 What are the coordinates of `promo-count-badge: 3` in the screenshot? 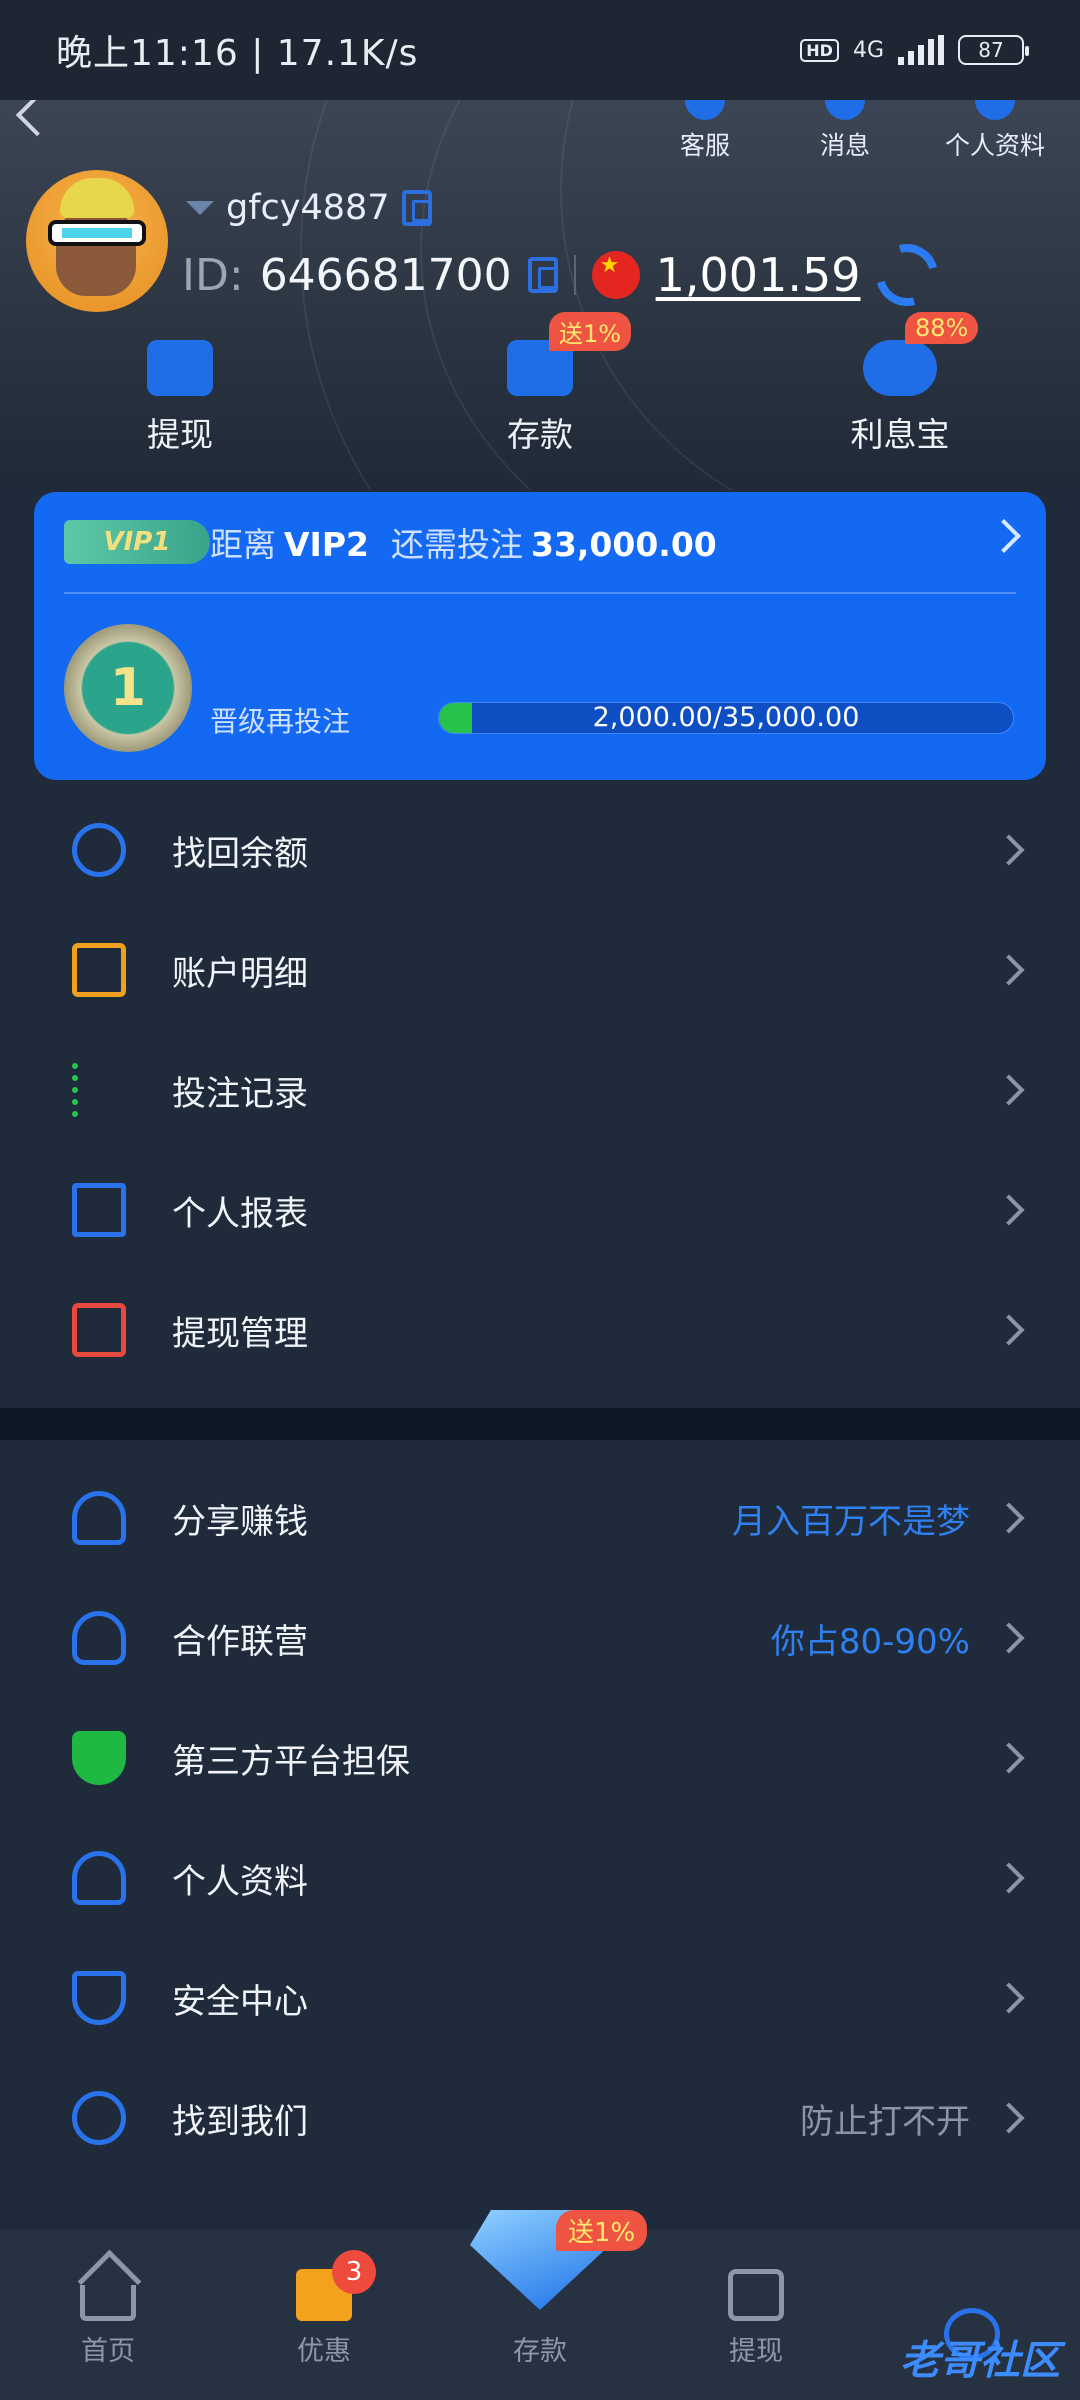 It's located at (354, 2272).